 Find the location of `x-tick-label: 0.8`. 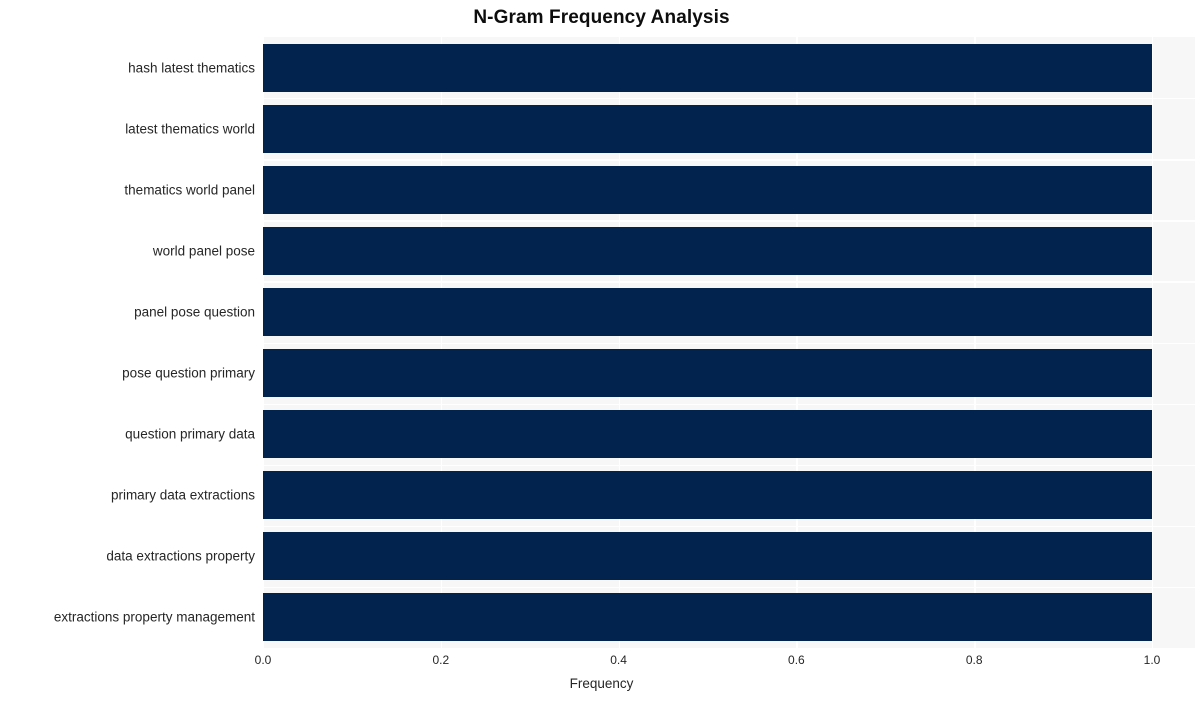

x-tick-label: 0.8 is located at coordinates (974, 660).